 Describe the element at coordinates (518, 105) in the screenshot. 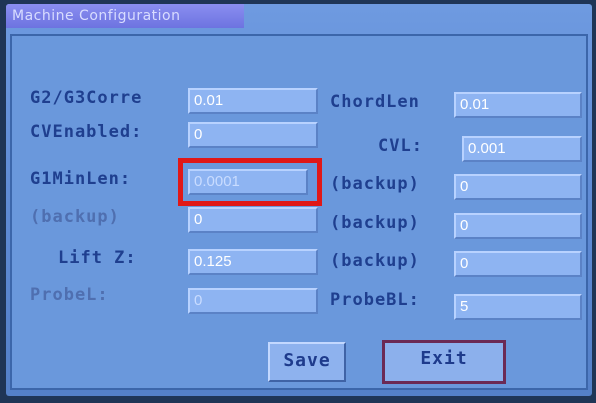

I see `field-chord-len: 0.01` at that location.